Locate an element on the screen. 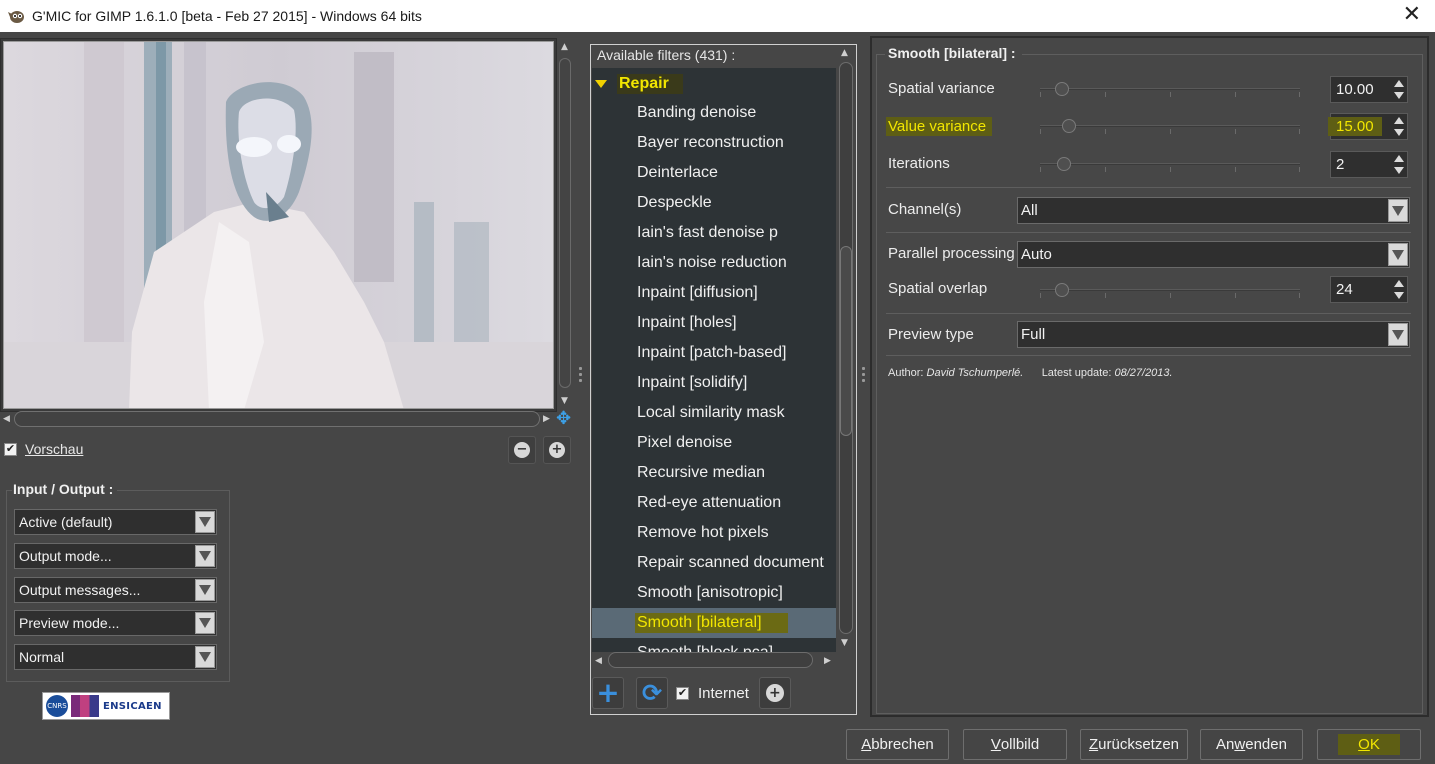  expand-collapse-button: + is located at coordinates (774, 693).